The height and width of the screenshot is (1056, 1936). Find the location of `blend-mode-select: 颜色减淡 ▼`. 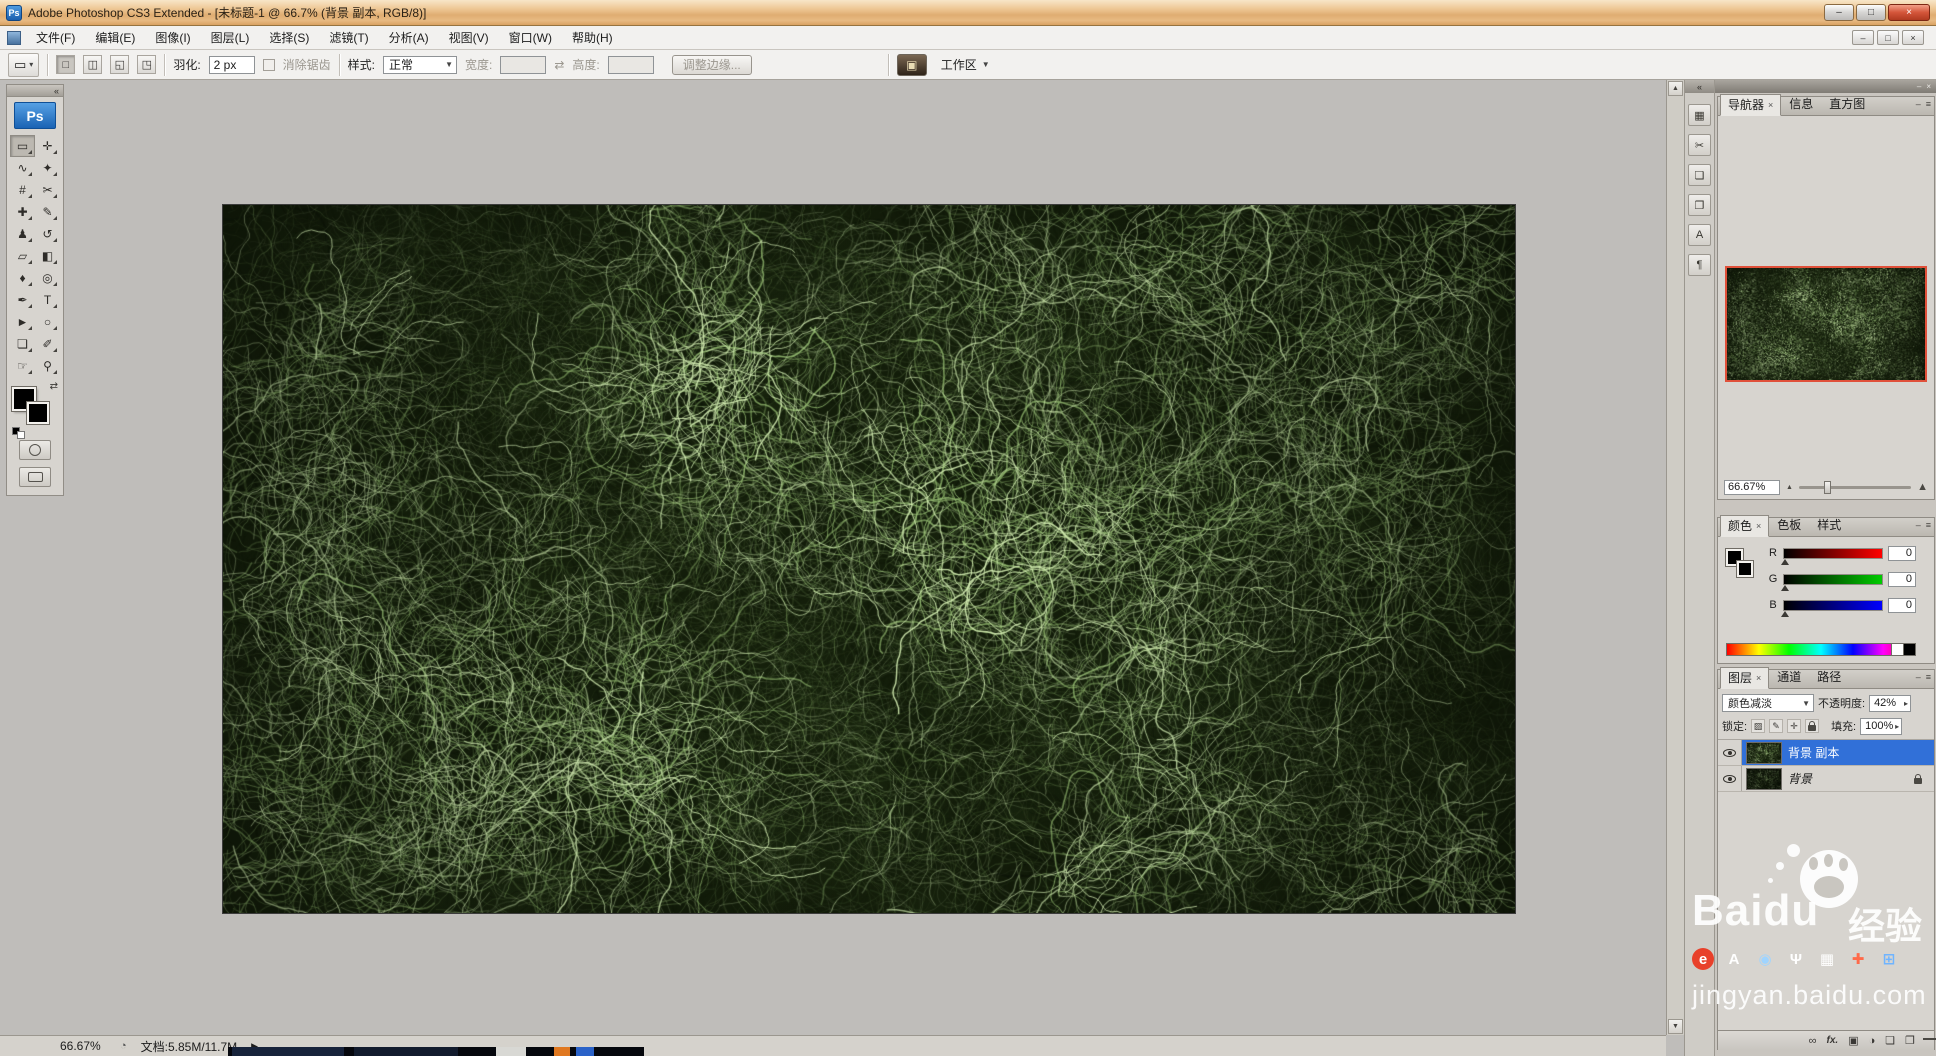

blend-mode-select: 颜色减淡 ▼ is located at coordinates (1768, 703).